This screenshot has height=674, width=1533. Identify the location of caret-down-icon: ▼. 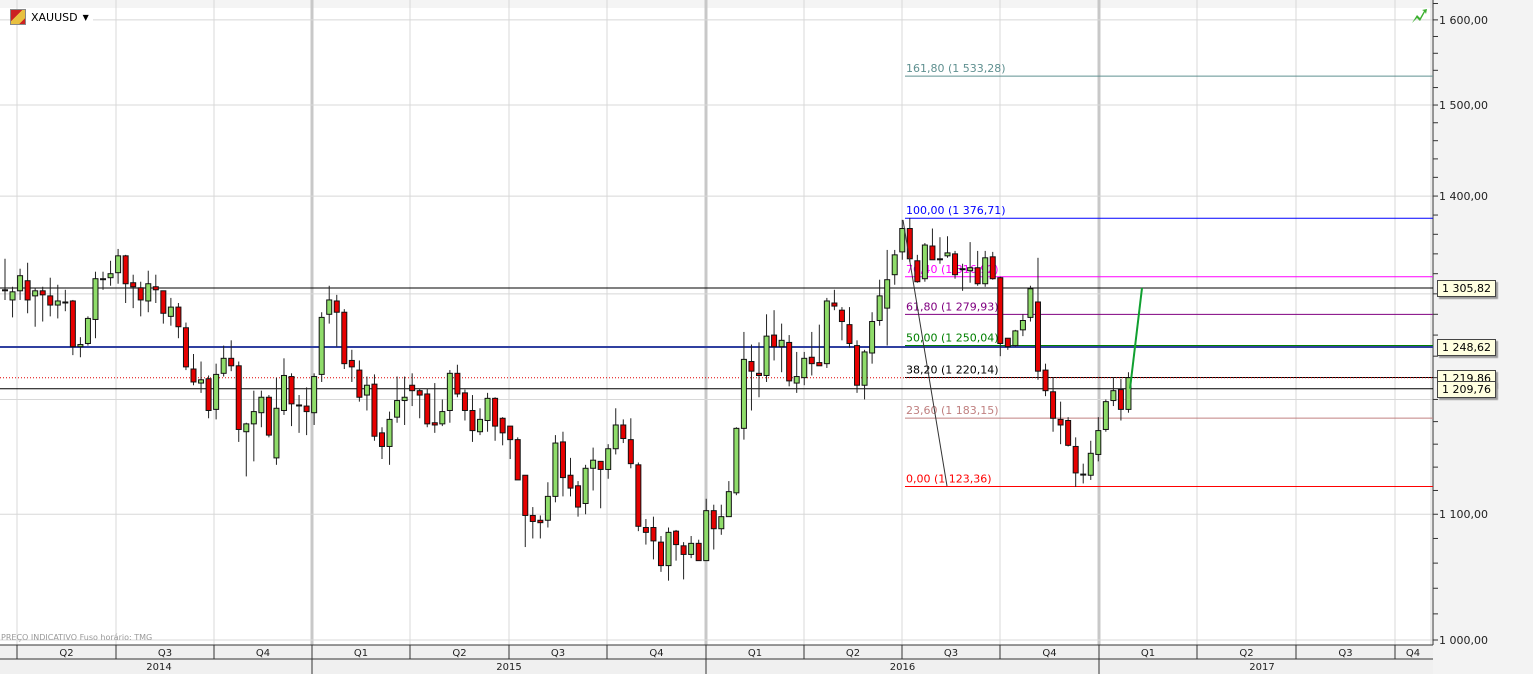
(85, 17).